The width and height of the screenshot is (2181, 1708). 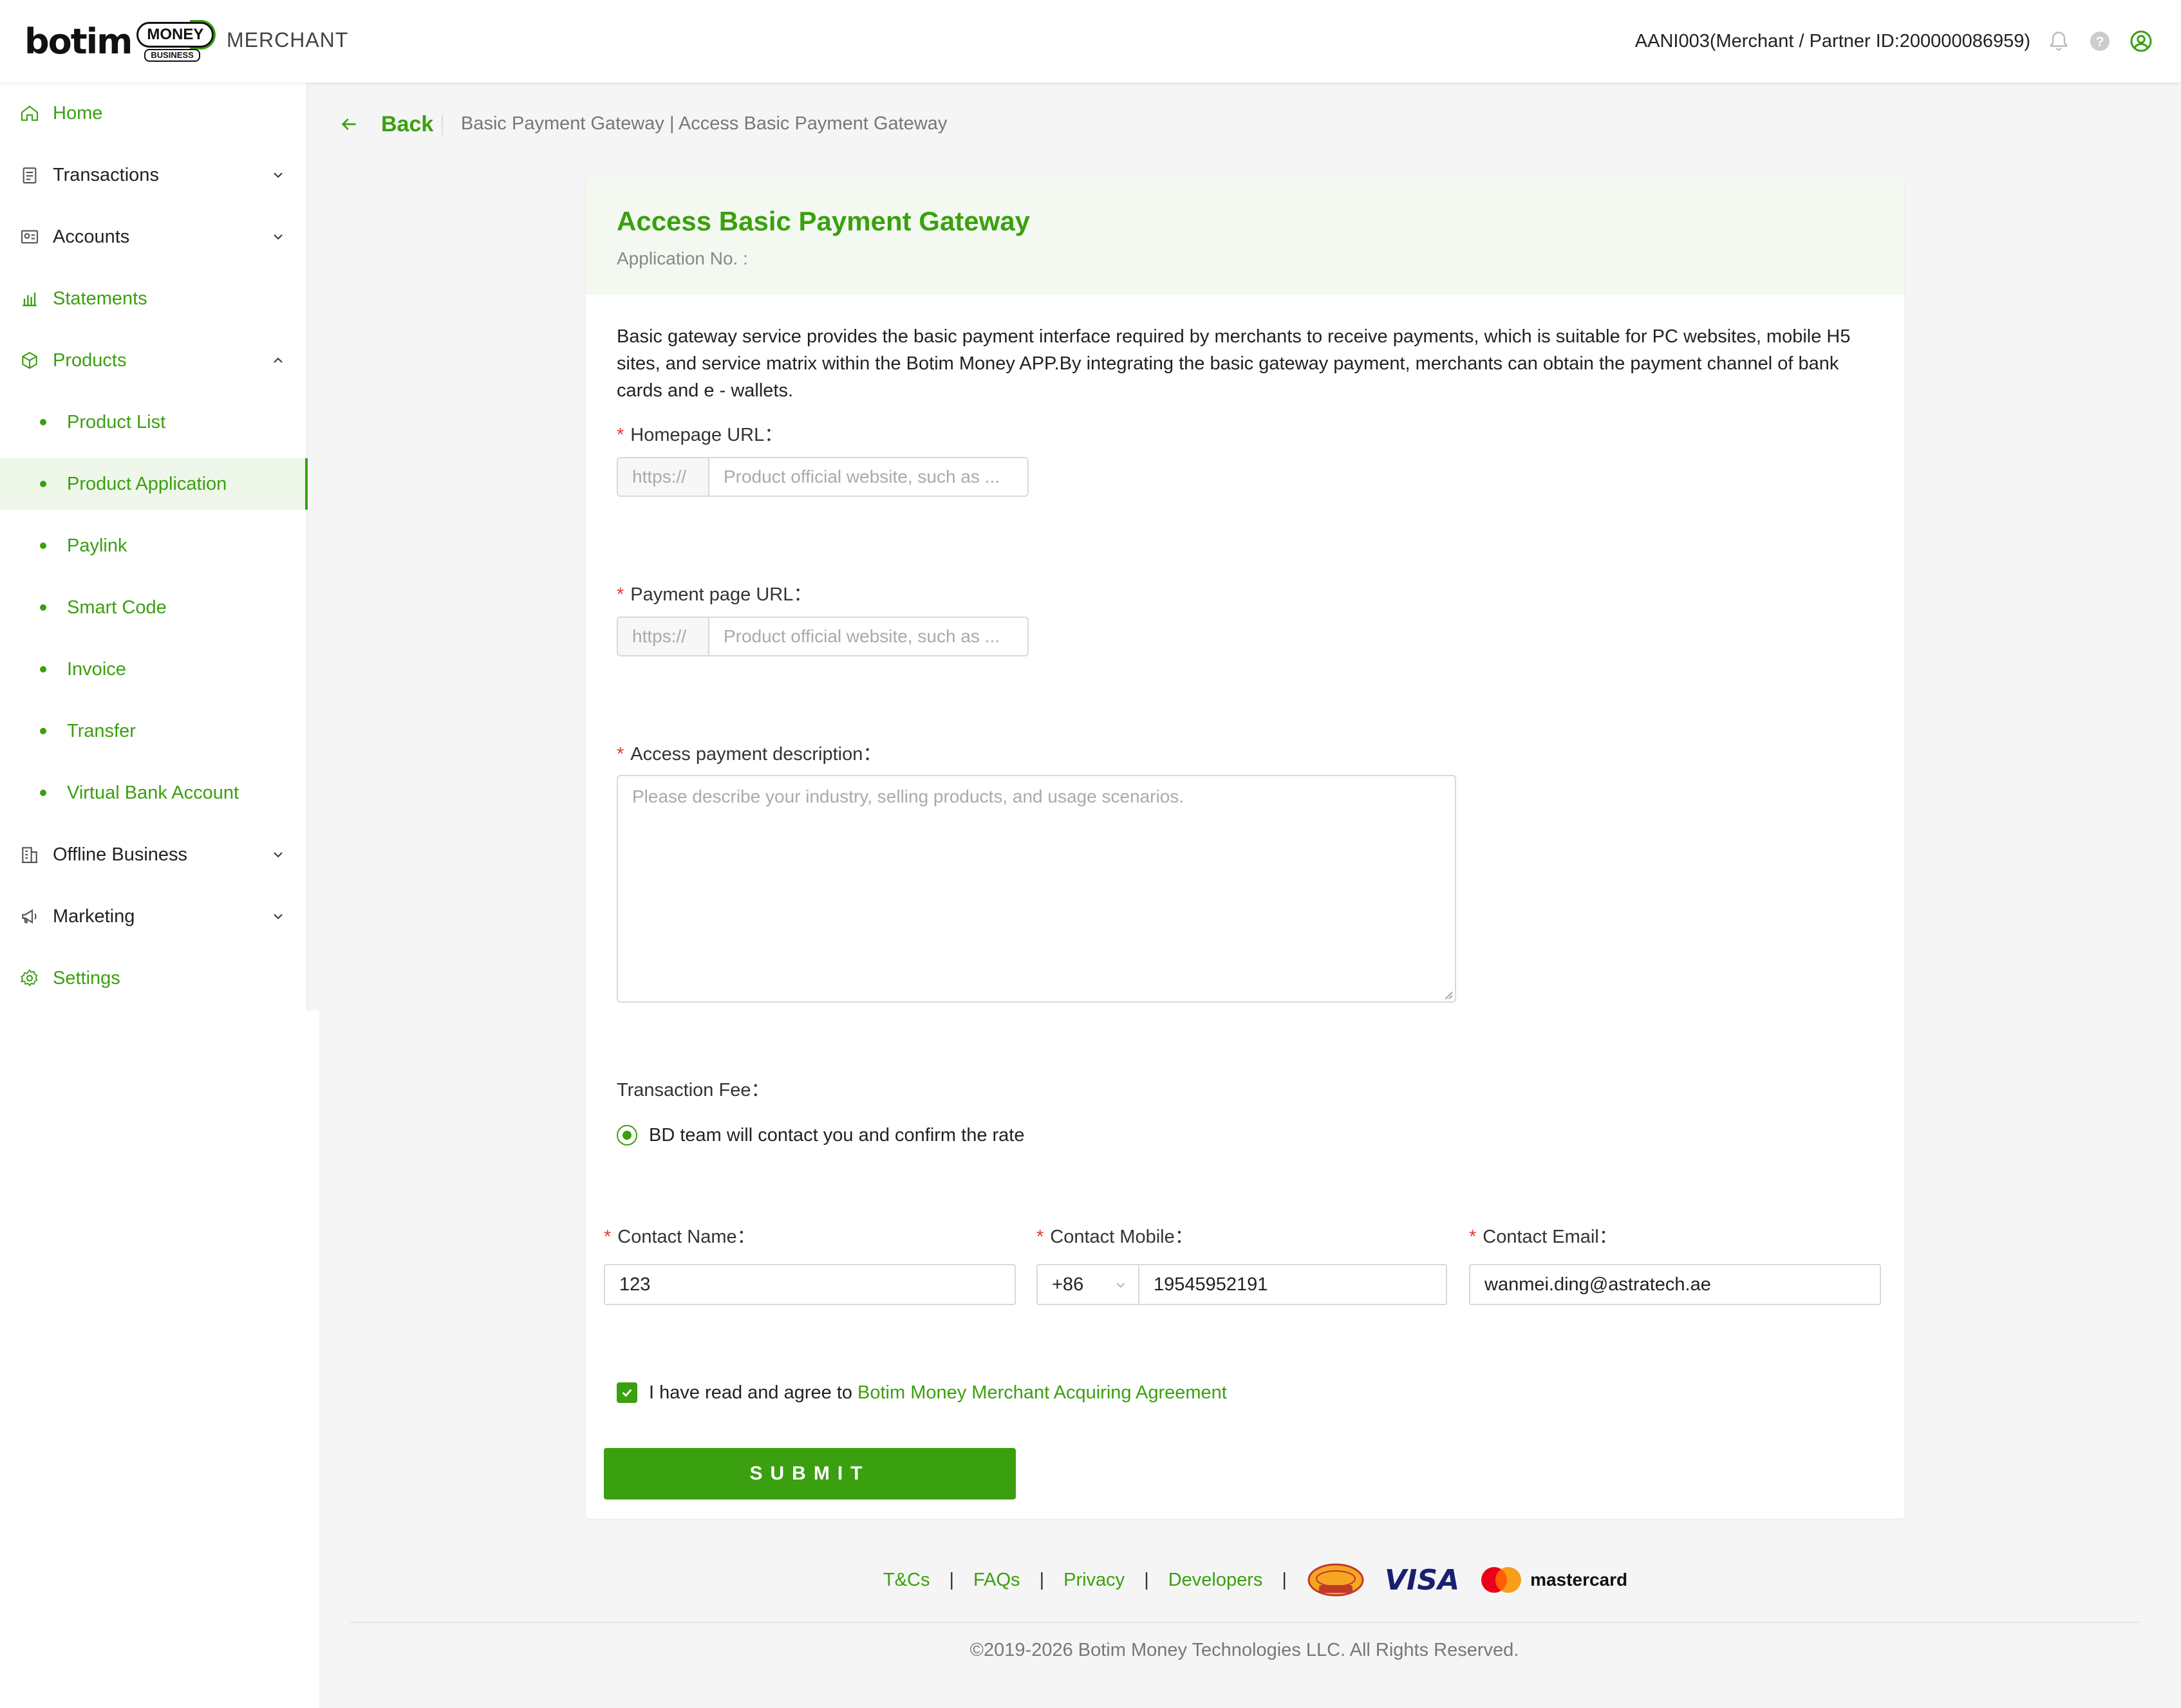 What do you see at coordinates (153, 360) in the screenshot?
I see `sidebar-item-products: Products` at bounding box center [153, 360].